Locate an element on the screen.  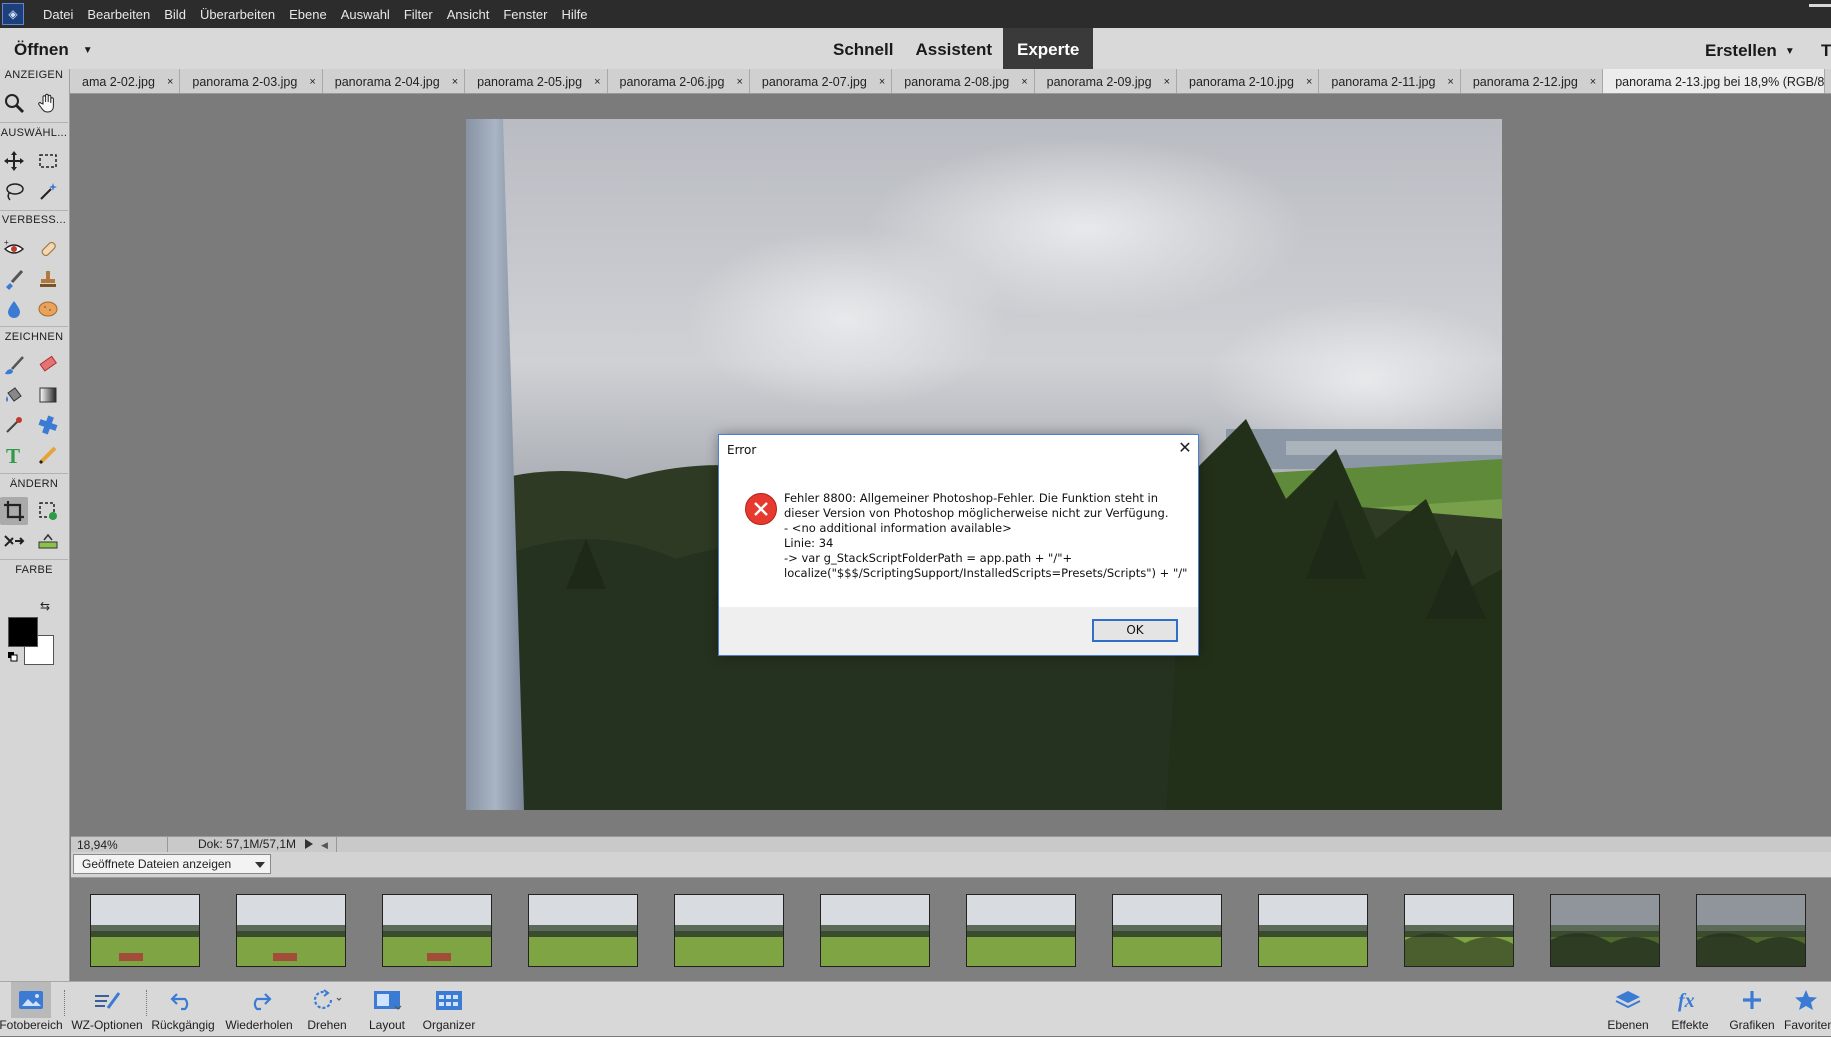
brush-tool-icon is located at coordinates (14, 365).